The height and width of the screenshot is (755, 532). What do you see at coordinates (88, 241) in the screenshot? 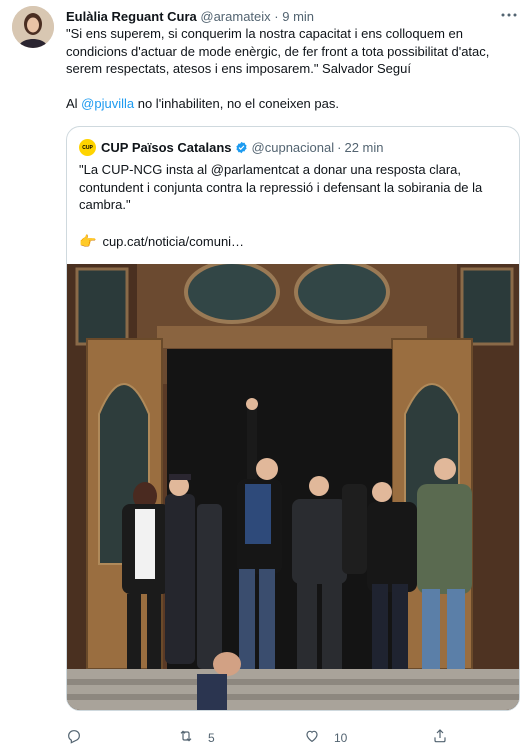
I see `pointing-hand-icon: 👉` at bounding box center [88, 241].